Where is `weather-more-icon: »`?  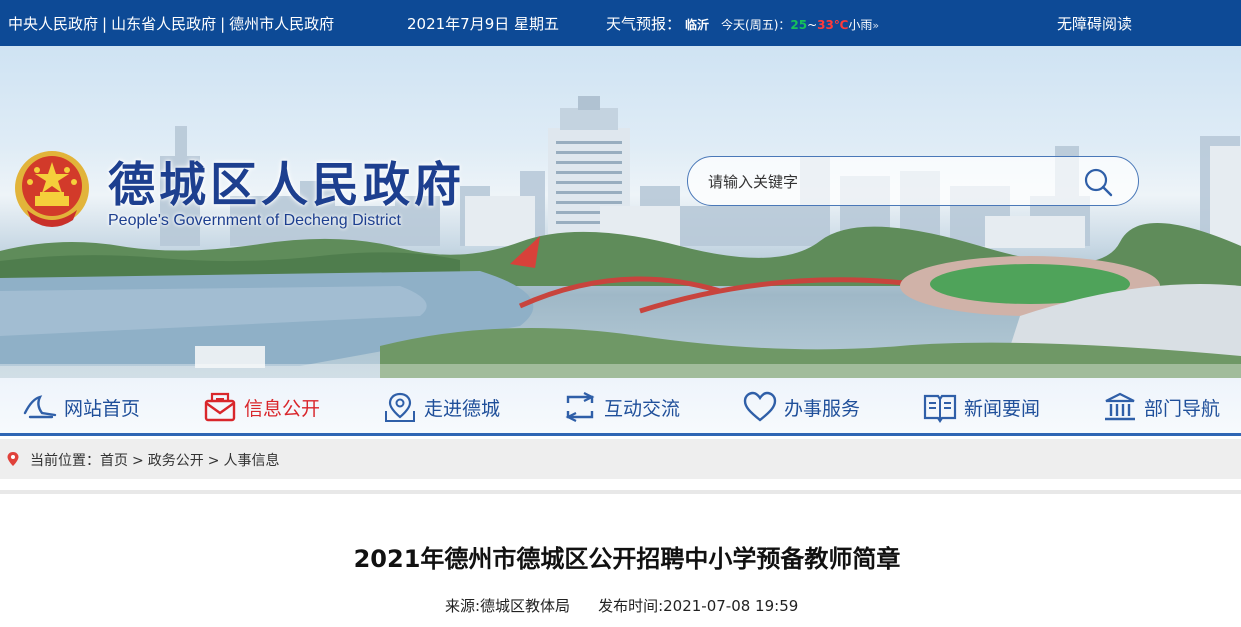 weather-more-icon: » is located at coordinates (875, 25).